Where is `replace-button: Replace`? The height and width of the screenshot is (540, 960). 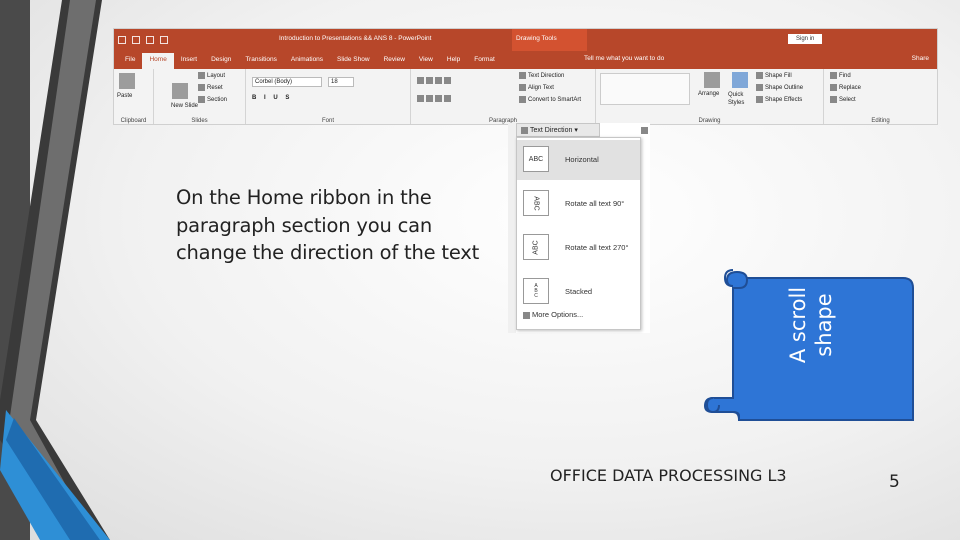
replace-button: Replace is located at coordinates (845, 87).